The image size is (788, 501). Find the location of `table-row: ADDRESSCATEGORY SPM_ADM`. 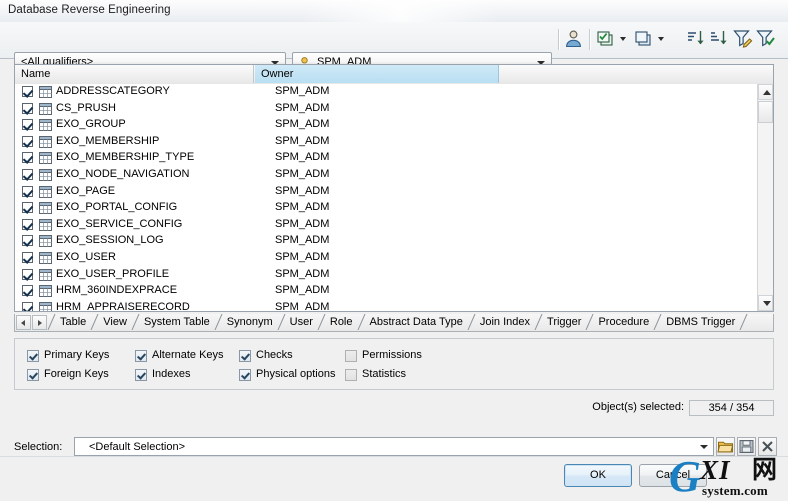

table-row: ADDRESSCATEGORY SPM_ADM is located at coordinates (386, 92).